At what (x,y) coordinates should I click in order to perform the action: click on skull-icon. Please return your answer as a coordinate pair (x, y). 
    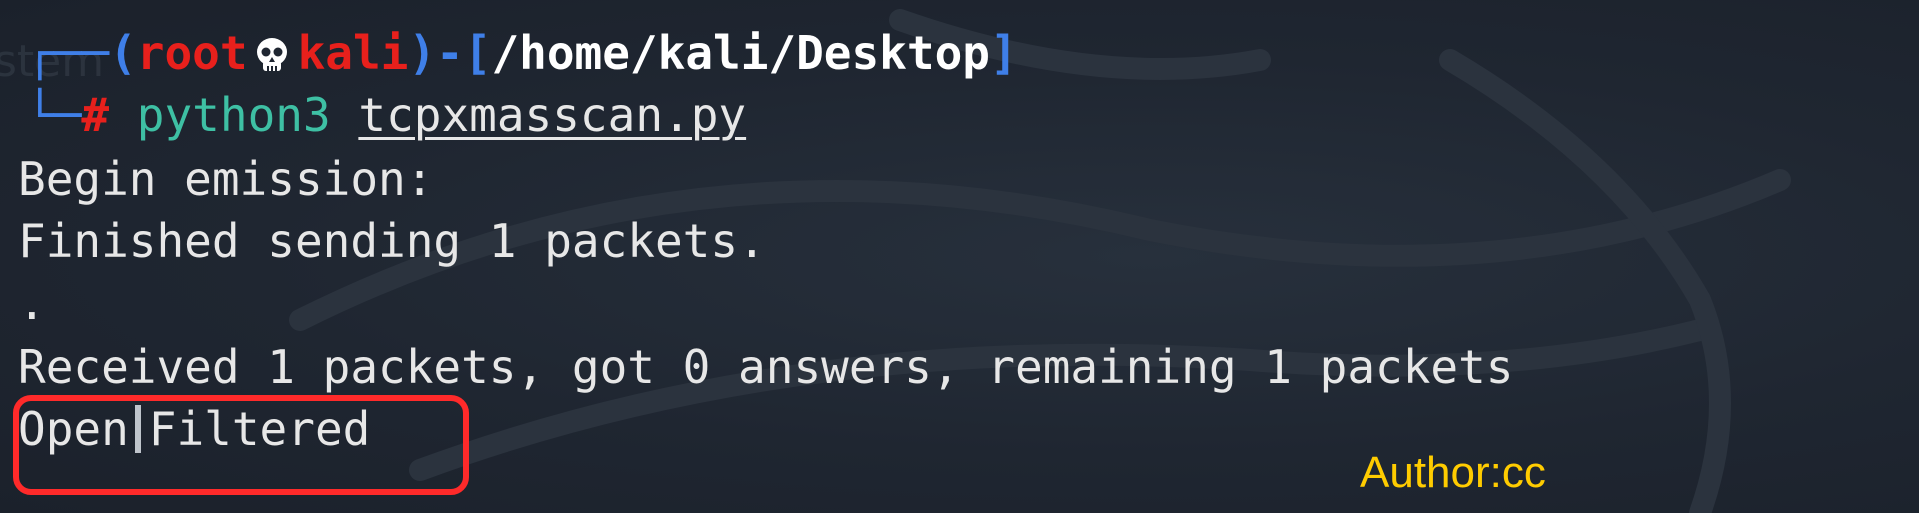
    Looking at the image, I should click on (271, 54).